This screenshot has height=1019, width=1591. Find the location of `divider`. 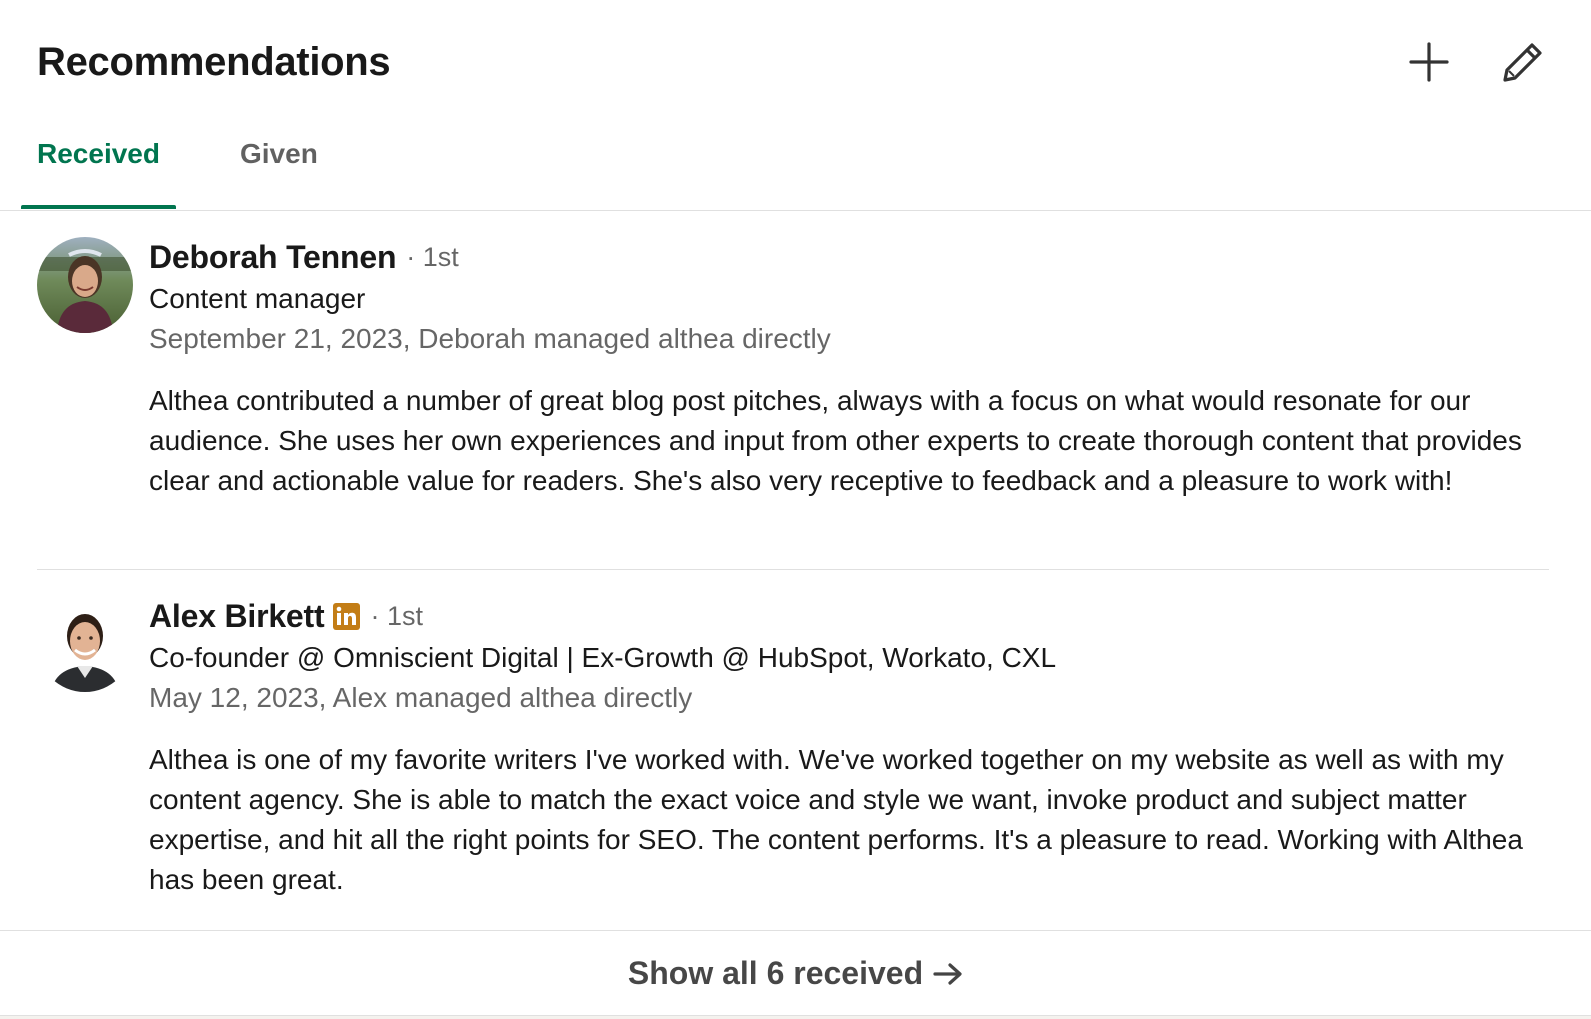

divider is located at coordinates (793, 569).